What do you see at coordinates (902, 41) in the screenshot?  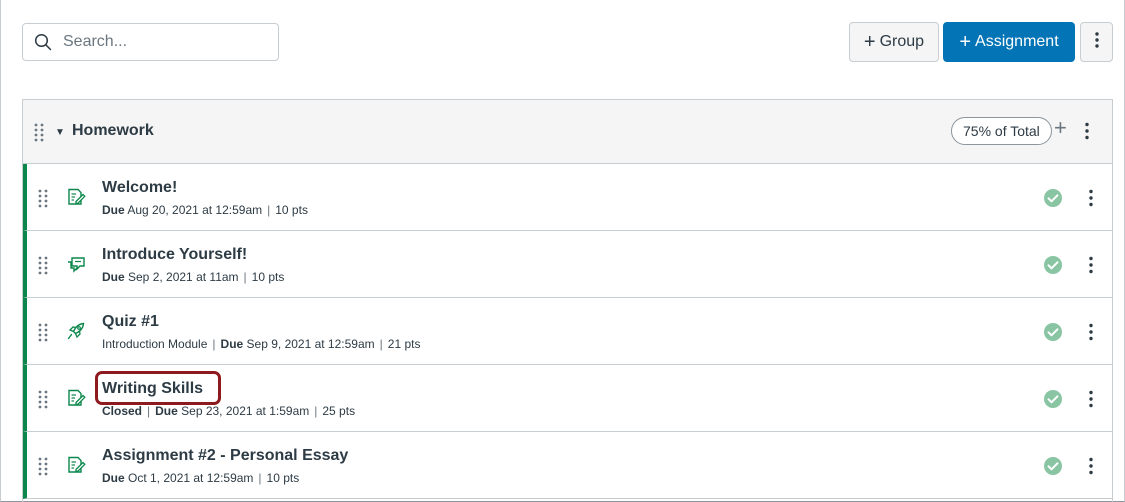 I see `add-group-label: Group` at bounding box center [902, 41].